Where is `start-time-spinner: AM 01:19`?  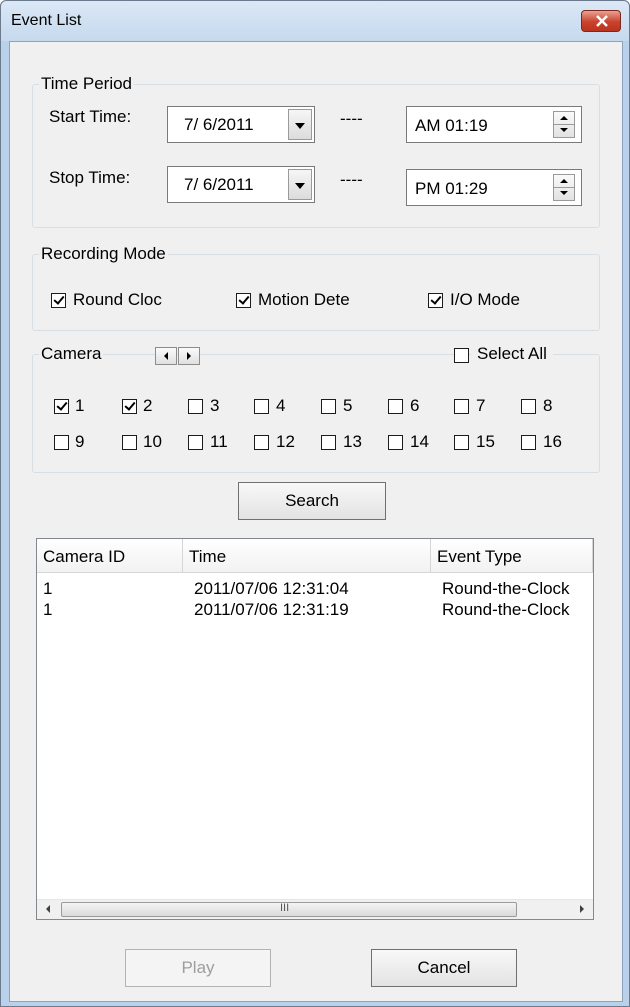 start-time-spinner: AM 01:19 is located at coordinates (494, 124).